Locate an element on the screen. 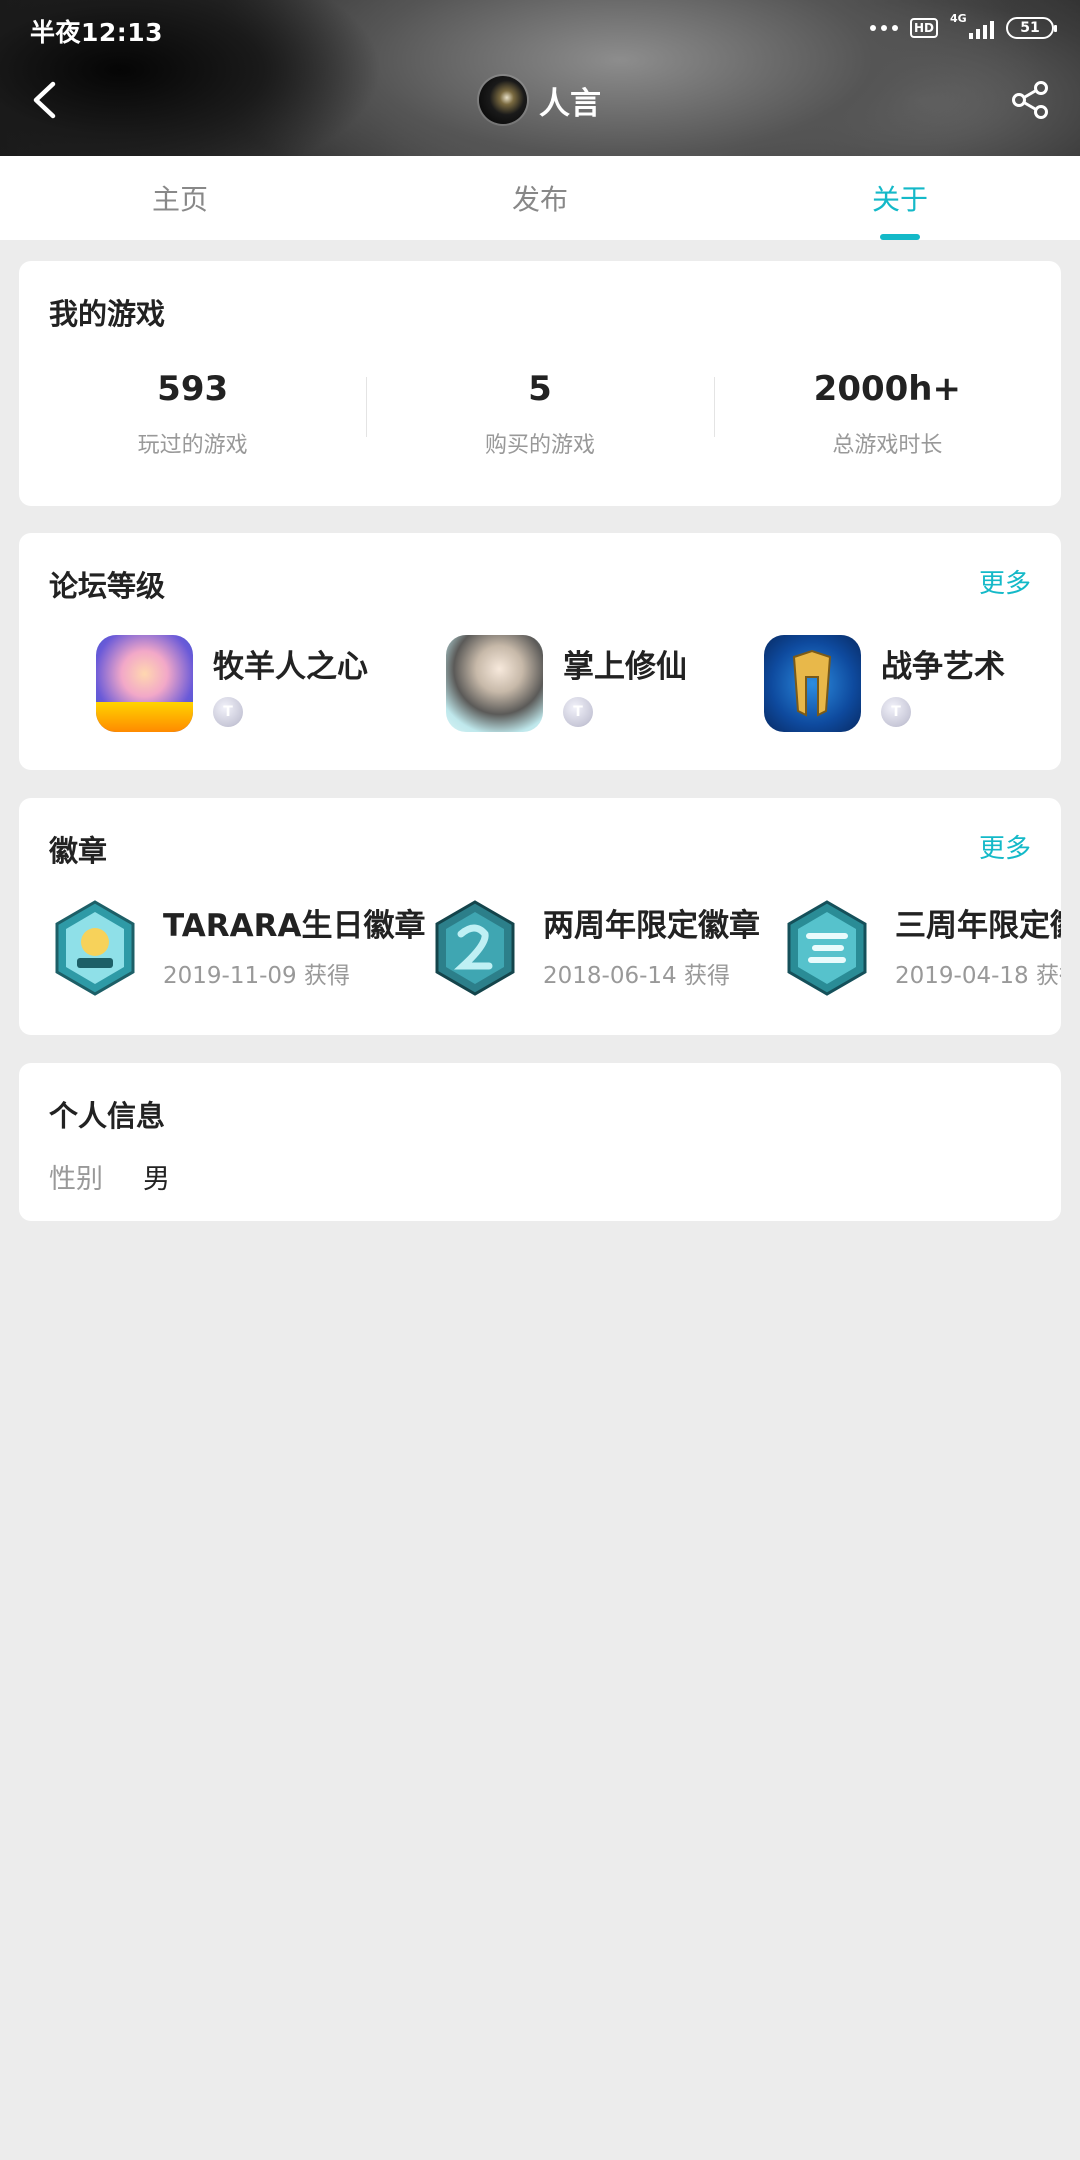 This screenshot has height=2160, width=1080. game-name: 掌上修仙 is located at coordinates (625, 667).